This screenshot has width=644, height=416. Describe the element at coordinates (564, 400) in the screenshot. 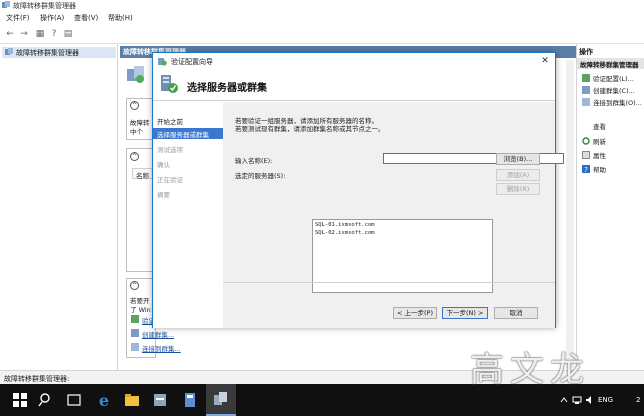

I see `tray-chevron-icon` at that location.